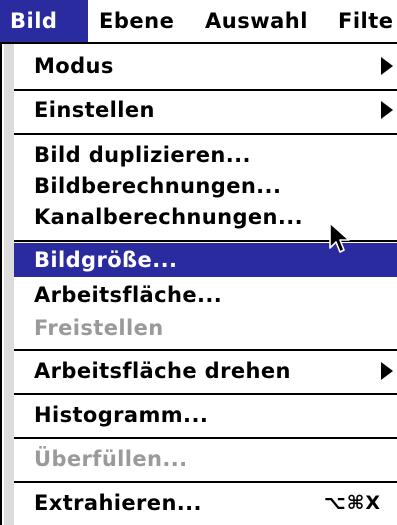  What do you see at coordinates (162, 371) in the screenshot?
I see `menu-item-label: Arbeitsfläche drehen` at bounding box center [162, 371].